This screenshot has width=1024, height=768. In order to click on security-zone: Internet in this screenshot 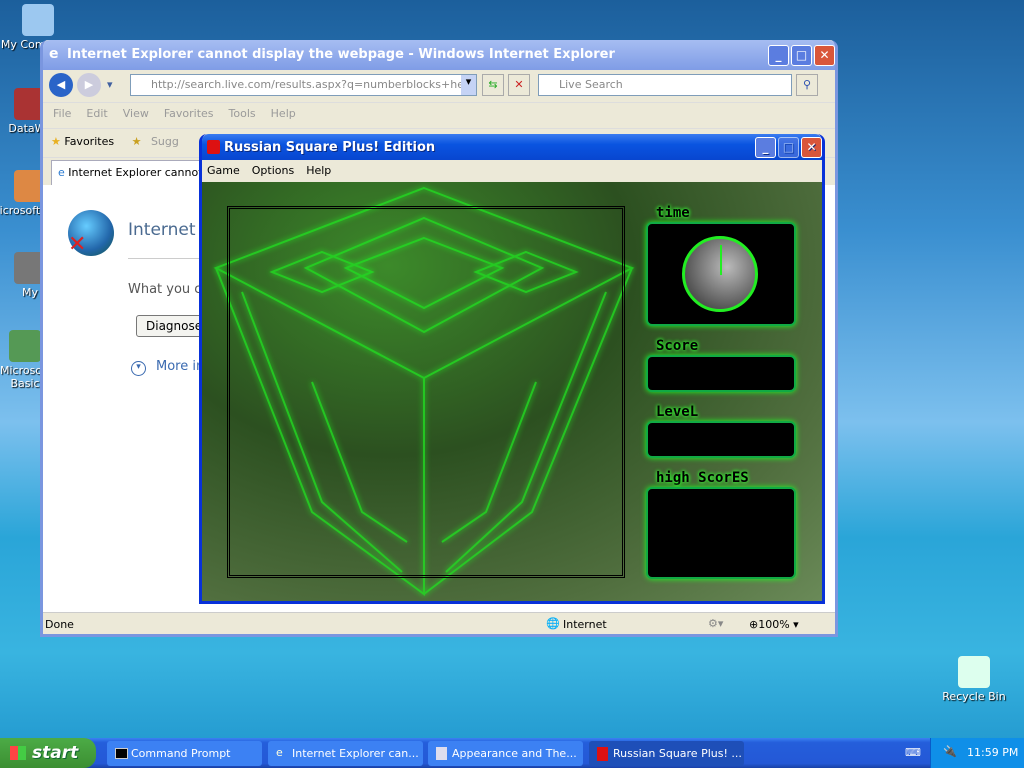, I will do `click(585, 624)`.